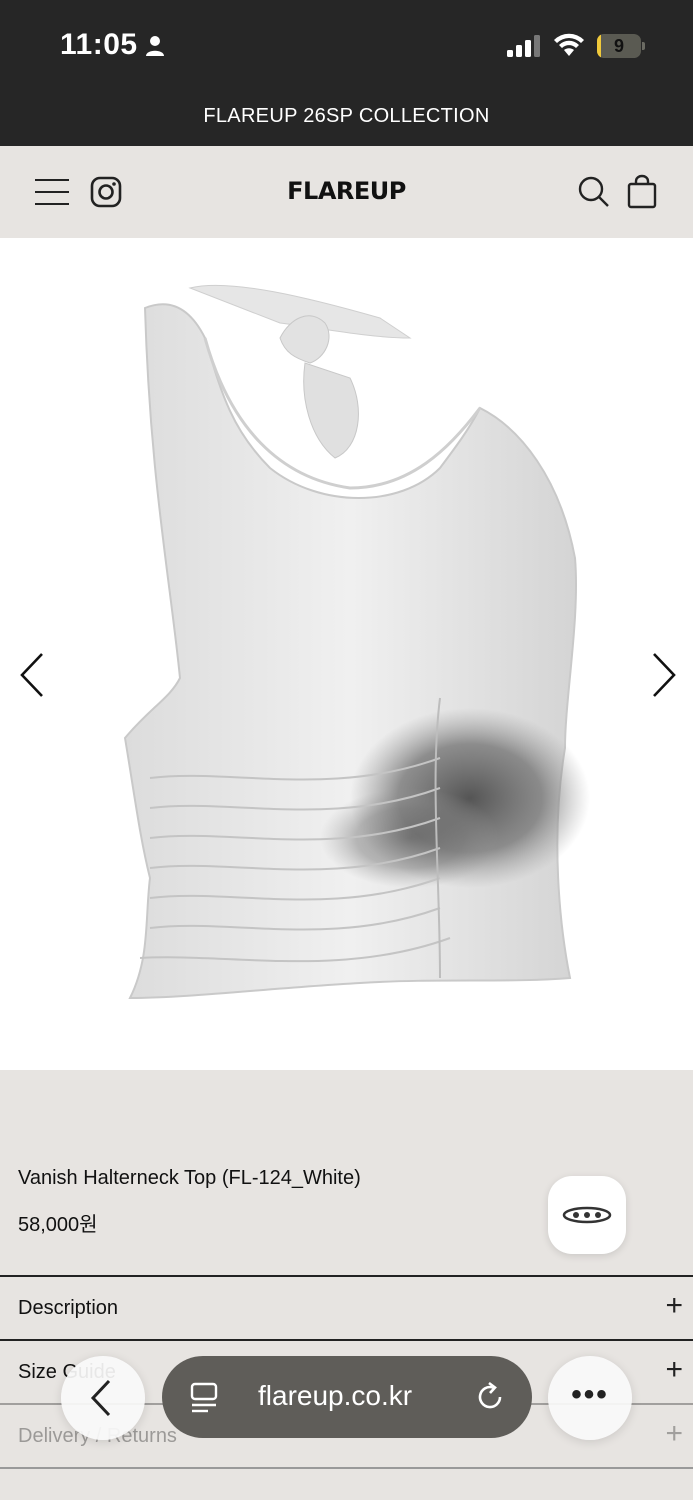 The width and height of the screenshot is (693, 1500). I want to click on chat-icon, so click(587, 1215).